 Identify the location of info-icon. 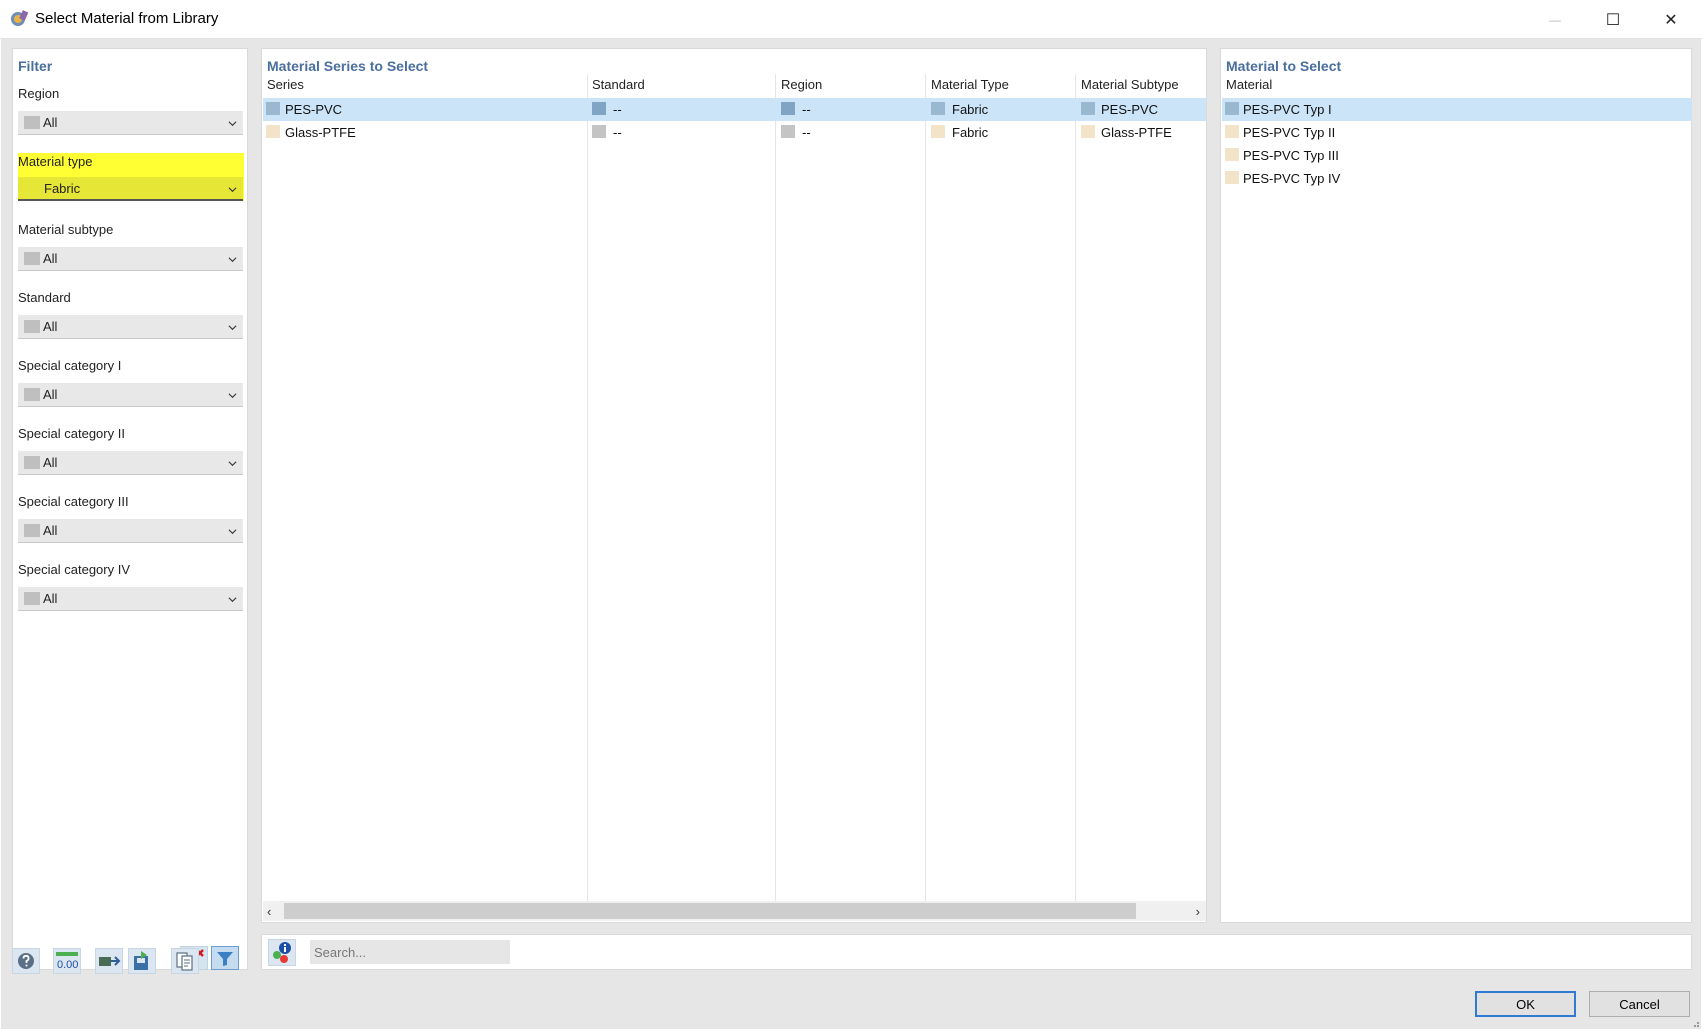
(282, 952).